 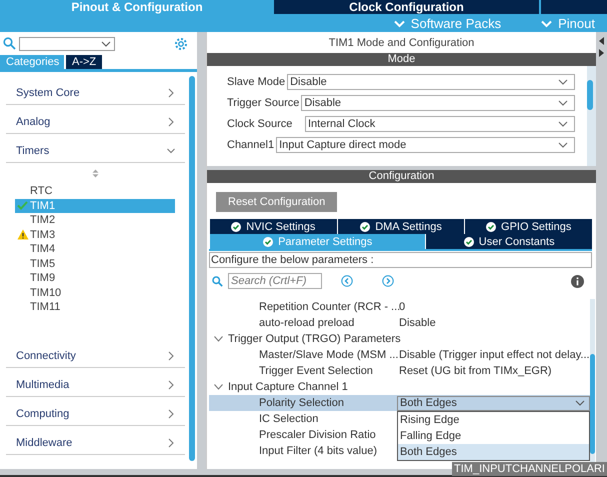 I want to click on section-header: Configuration, so click(x=401, y=176).